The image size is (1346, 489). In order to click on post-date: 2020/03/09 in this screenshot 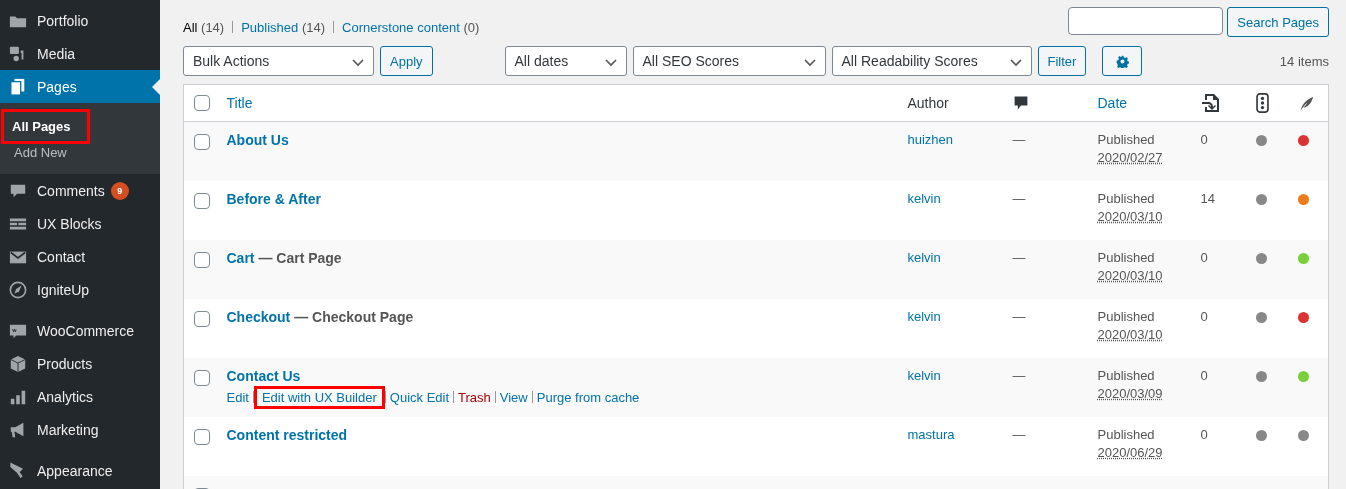, I will do `click(1130, 393)`.